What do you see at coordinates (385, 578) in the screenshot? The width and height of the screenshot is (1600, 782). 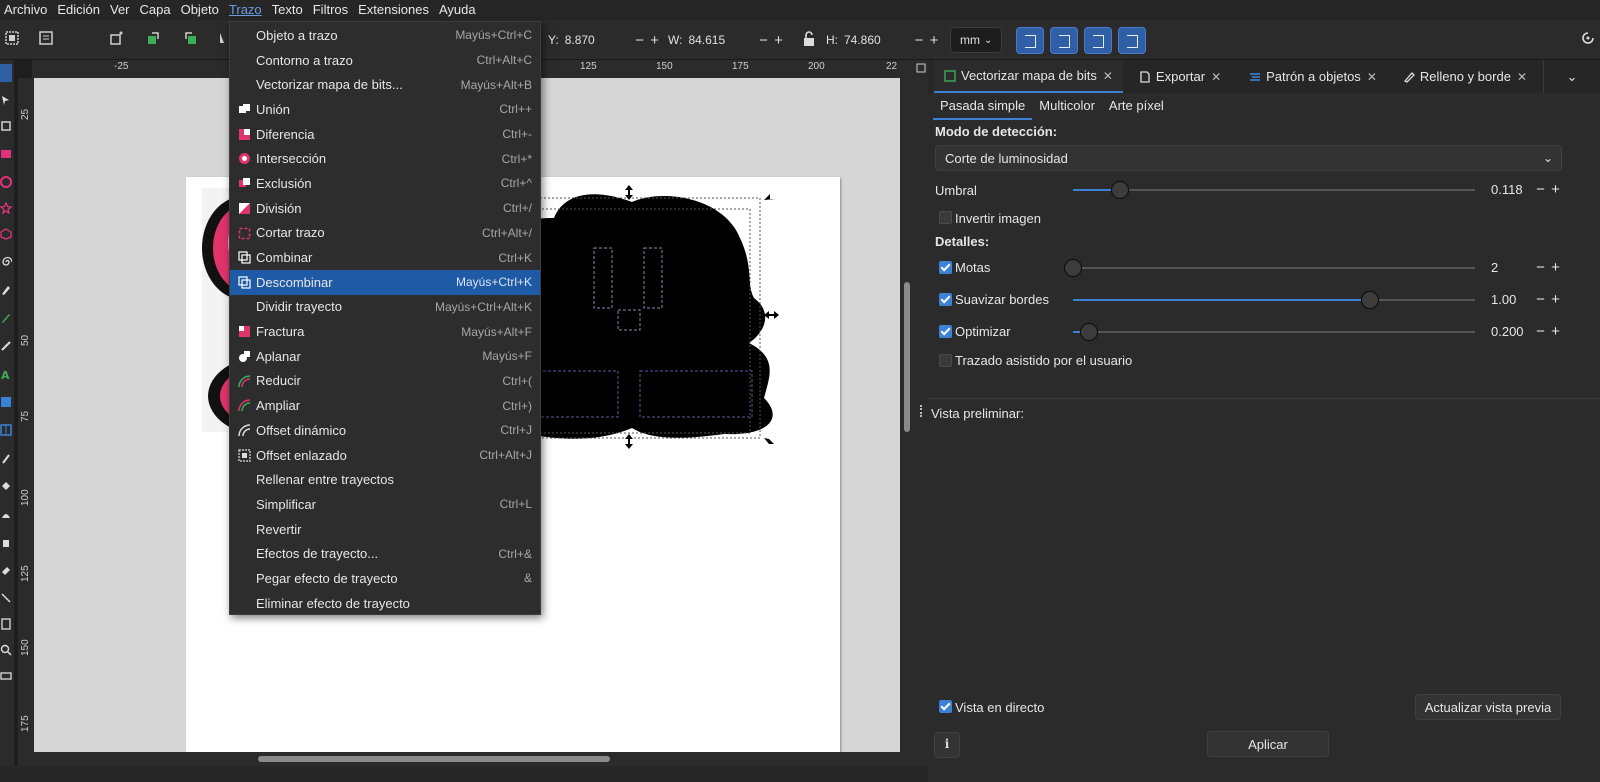 I see `menu-item: Pegar efecto de trayecto &` at bounding box center [385, 578].